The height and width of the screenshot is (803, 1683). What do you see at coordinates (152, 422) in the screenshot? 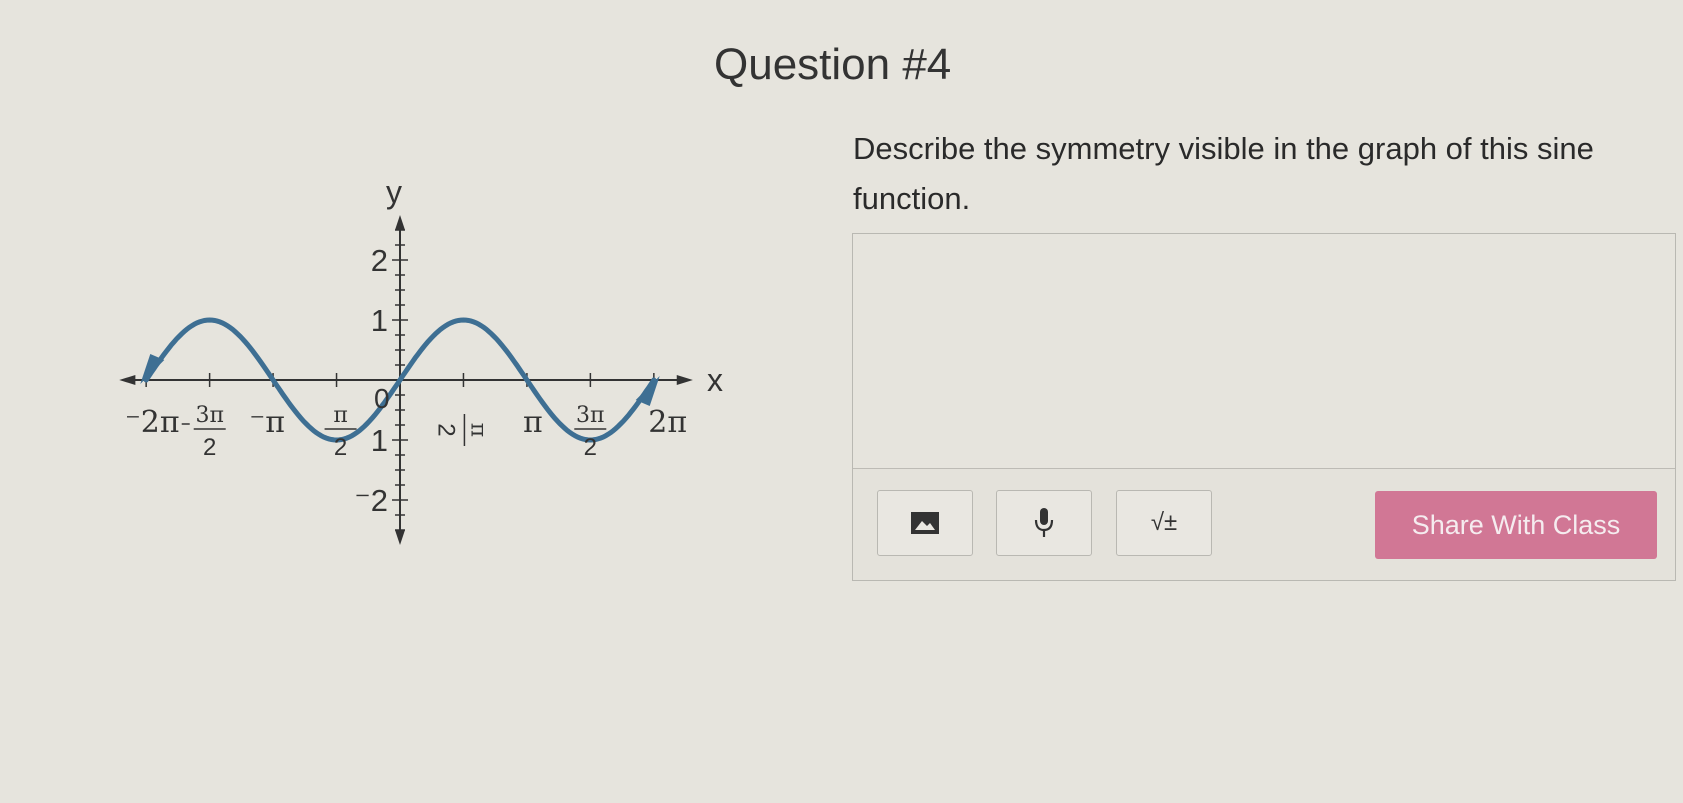
I see `x-tick-label-neg-2pi: ⁻2π` at bounding box center [152, 422].